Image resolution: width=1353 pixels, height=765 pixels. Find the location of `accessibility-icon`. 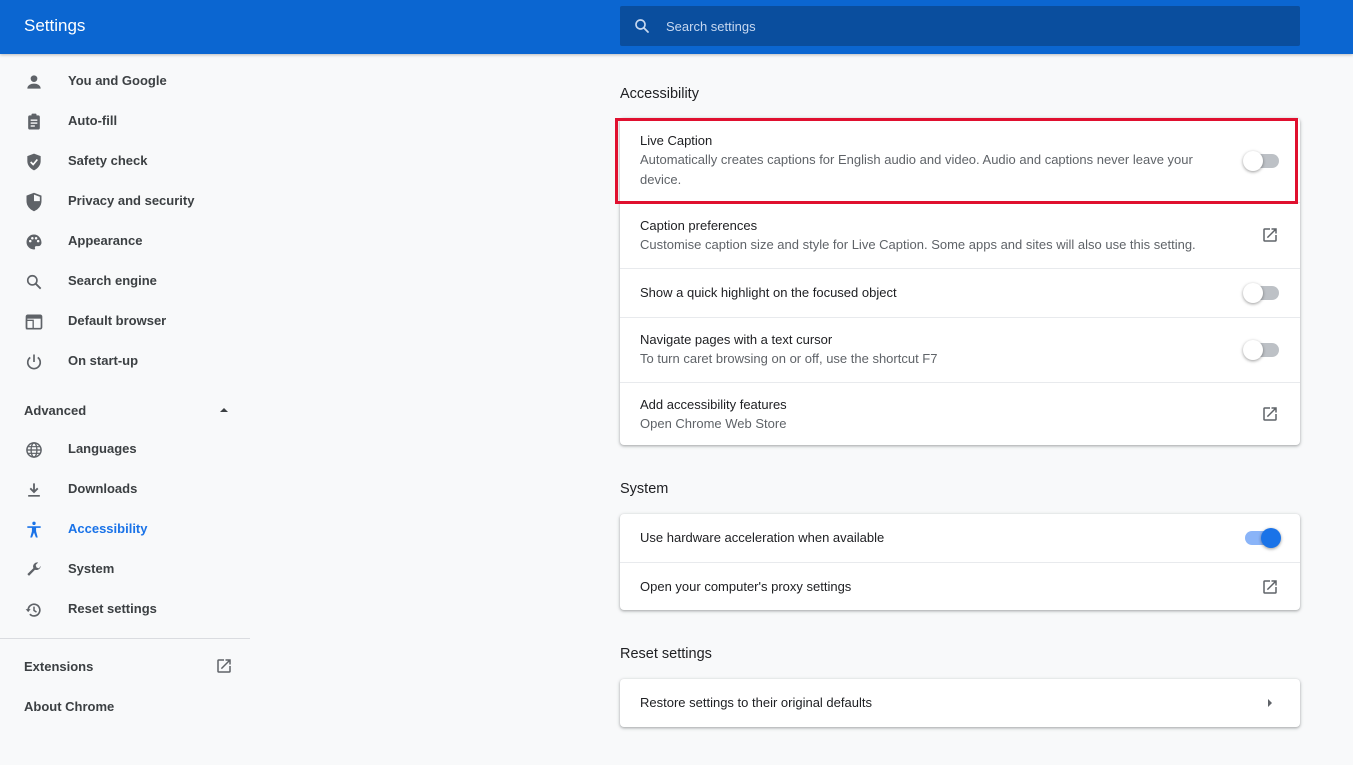

accessibility-icon is located at coordinates (34, 529).